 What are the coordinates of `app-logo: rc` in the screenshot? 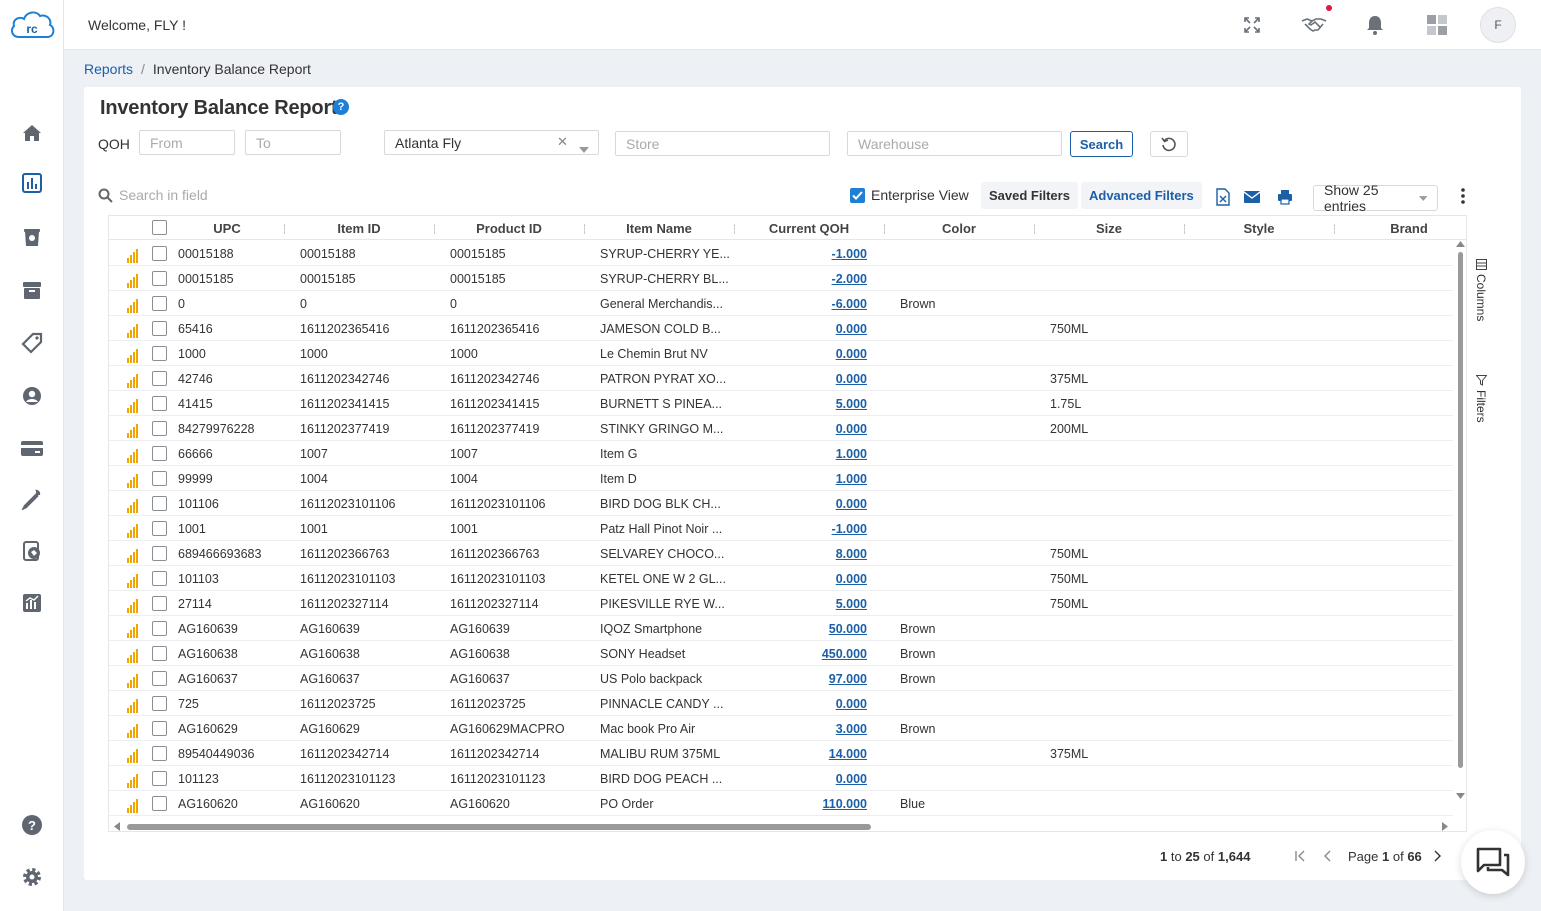 It's located at (33, 25).